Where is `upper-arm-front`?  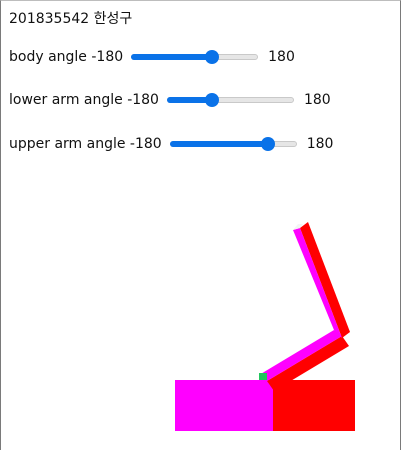
upper-arm-front is located at coordinates (317, 283).